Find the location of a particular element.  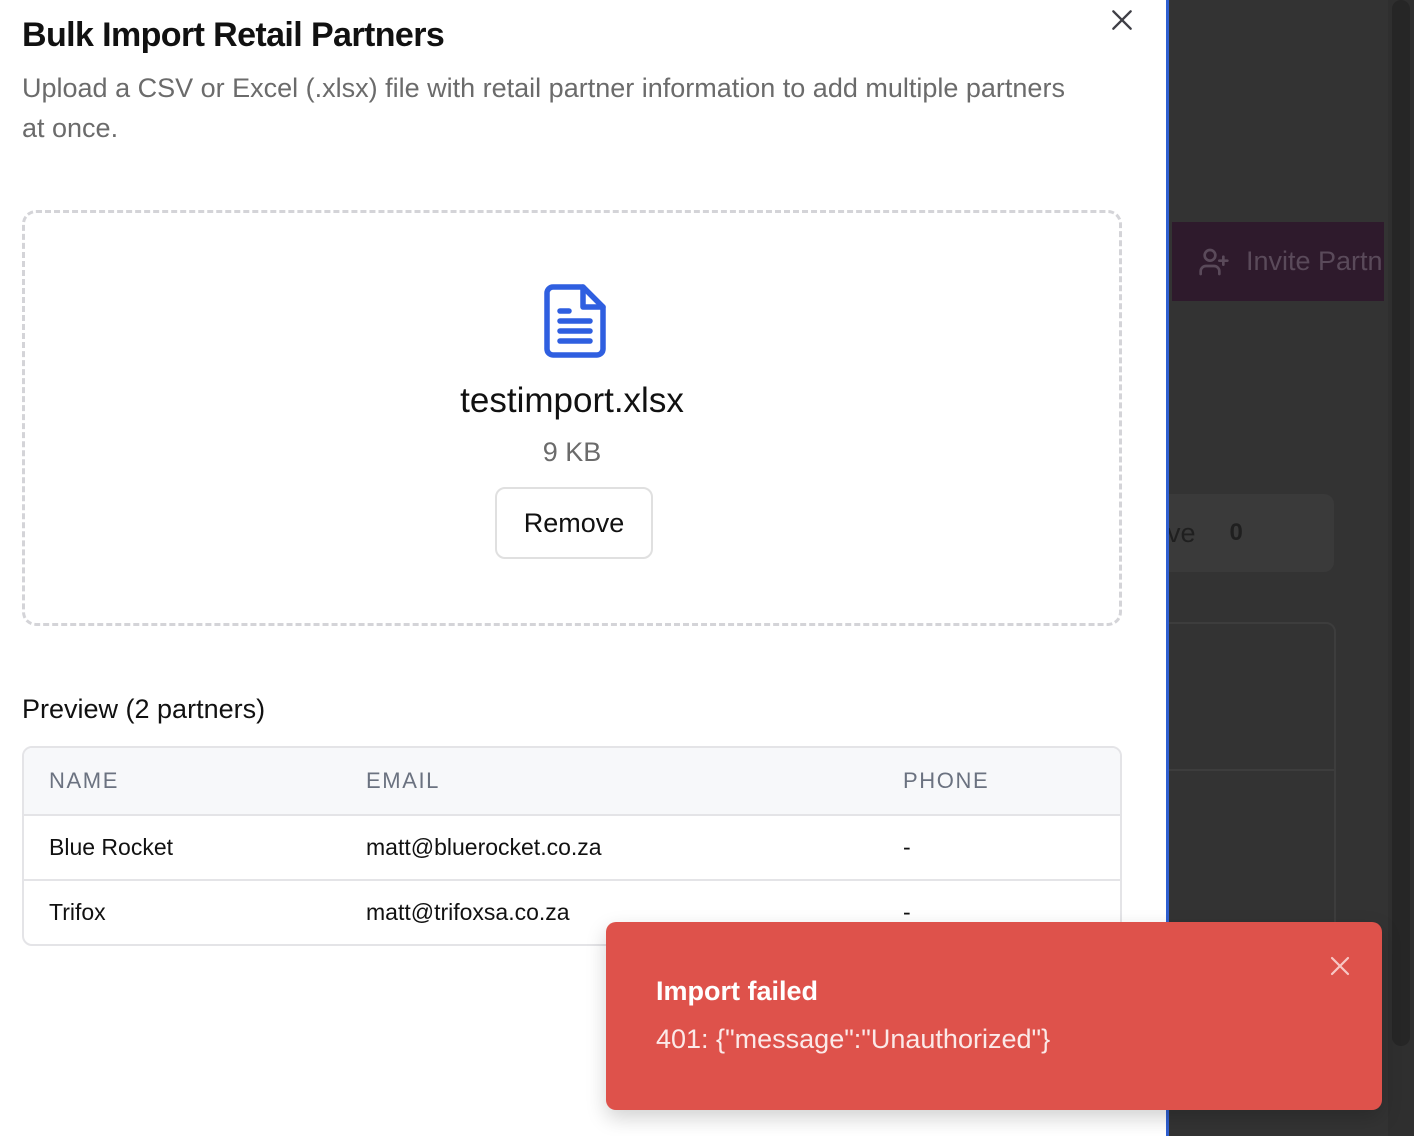

remove-file-button: Remove is located at coordinates (574, 523).